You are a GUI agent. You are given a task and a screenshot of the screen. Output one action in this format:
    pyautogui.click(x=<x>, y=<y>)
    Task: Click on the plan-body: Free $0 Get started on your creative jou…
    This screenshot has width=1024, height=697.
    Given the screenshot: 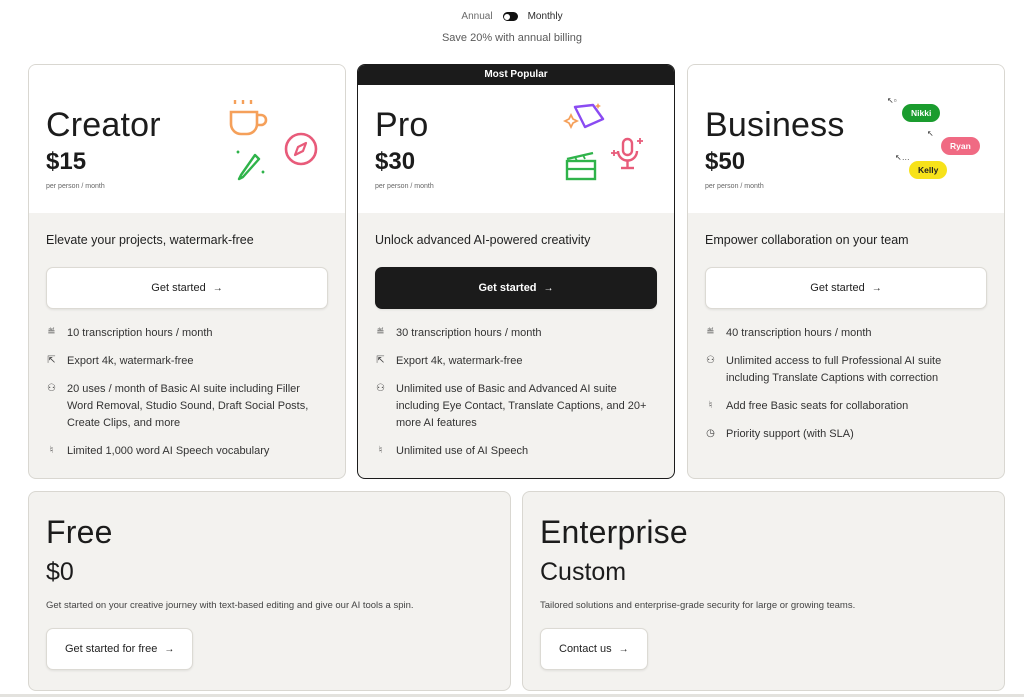 What is the action you would take?
    pyautogui.click(x=269, y=591)
    